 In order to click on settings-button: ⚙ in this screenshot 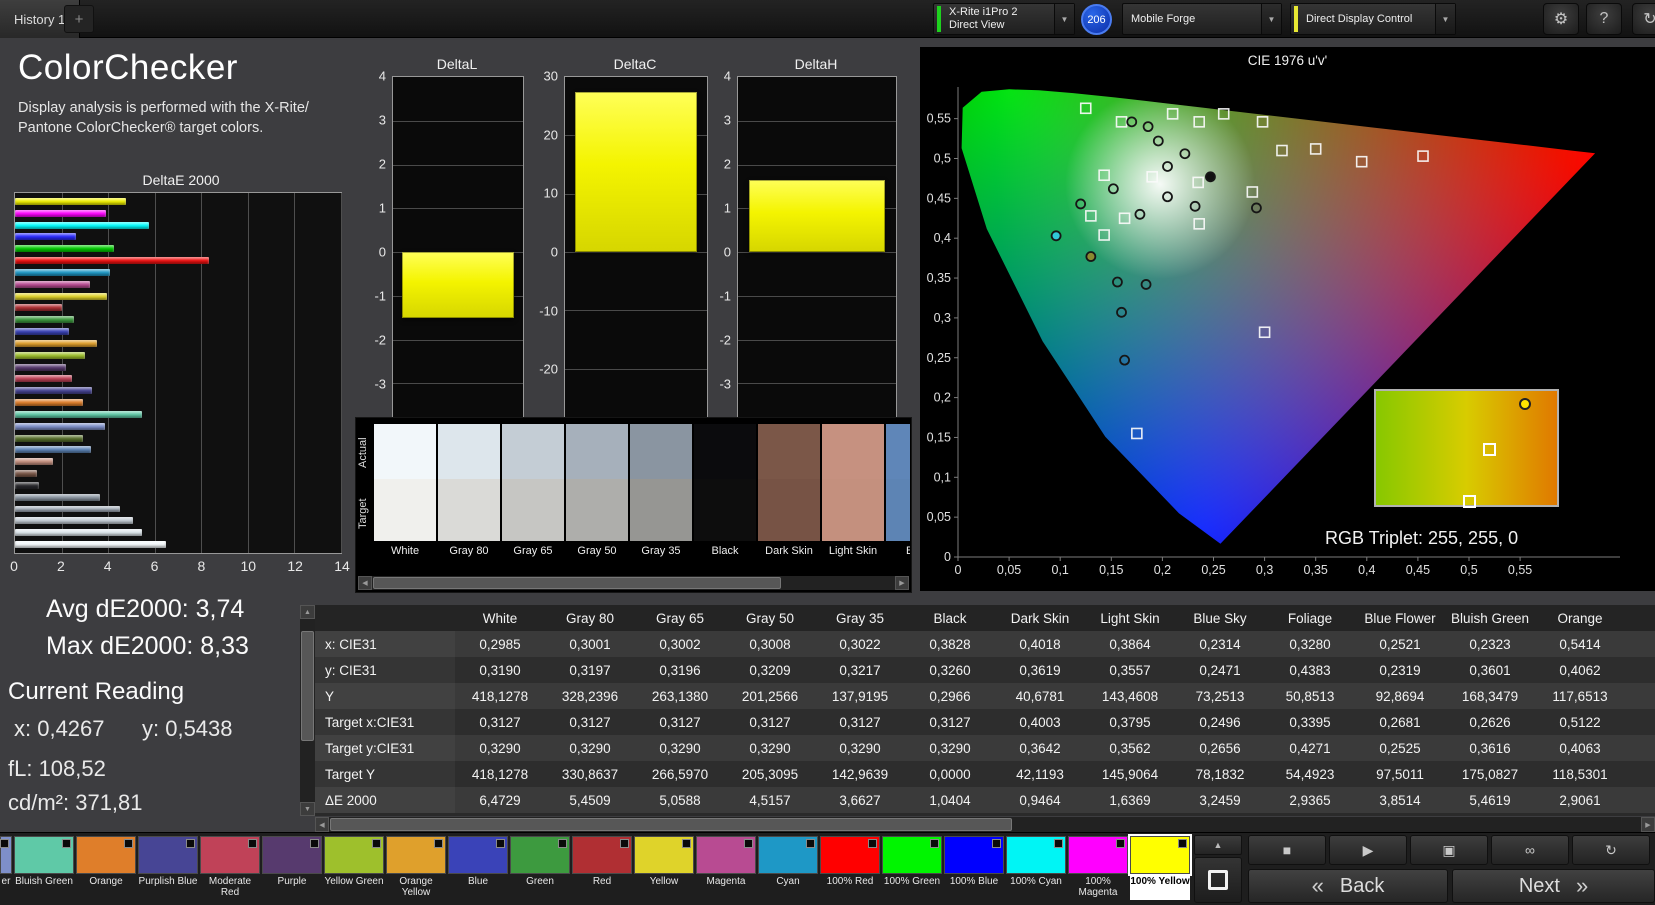, I will do `click(1561, 19)`.